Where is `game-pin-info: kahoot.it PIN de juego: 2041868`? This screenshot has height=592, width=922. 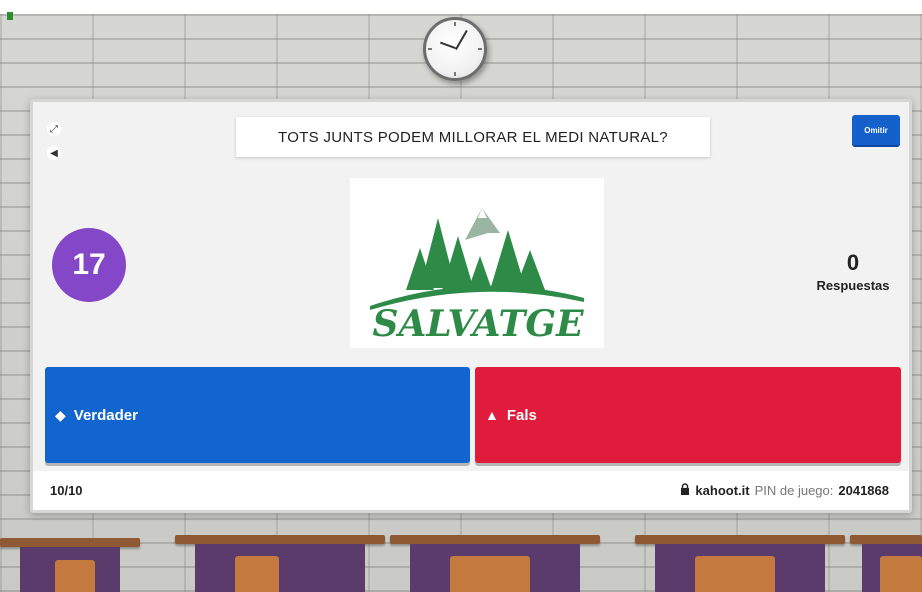 game-pin-info: kahoot.it PIN de juego: 2041868 is located at coordinates (784, 490).